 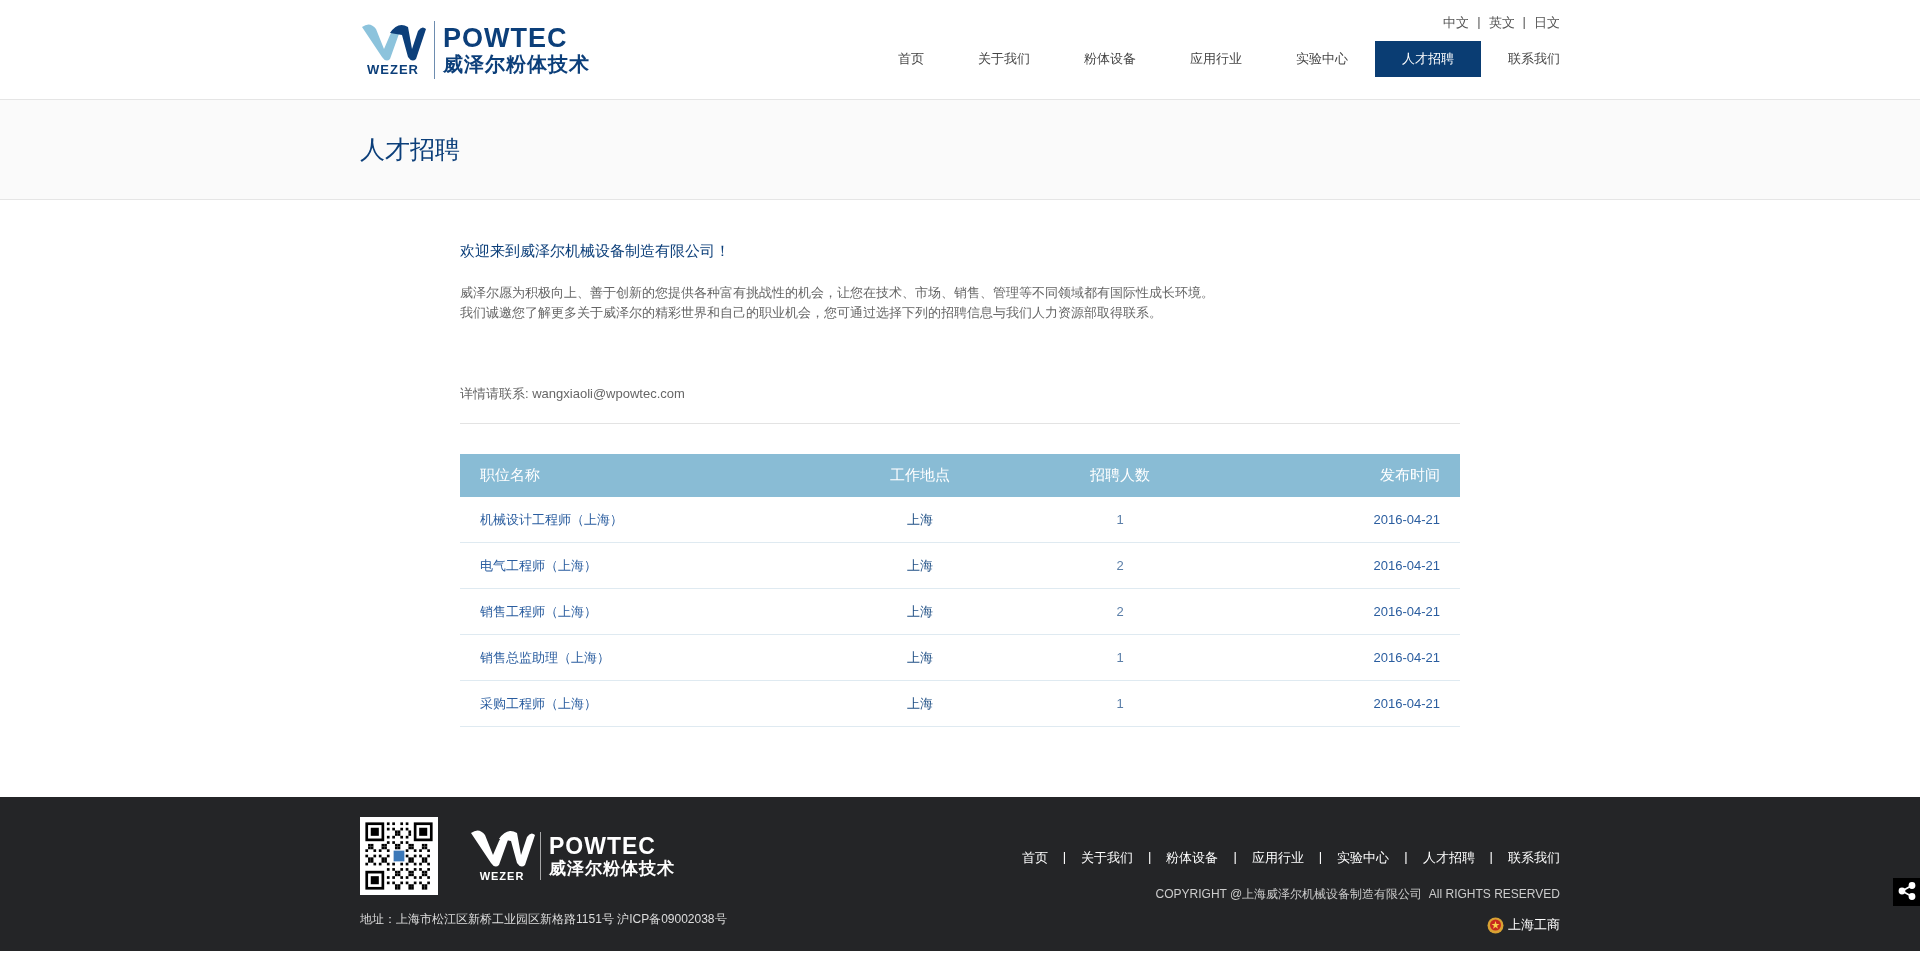 What do you see at coordinates (1534, 858) in the screenshot?
I see `footer-link: 联系我们` at bounding box center [1534, 858].